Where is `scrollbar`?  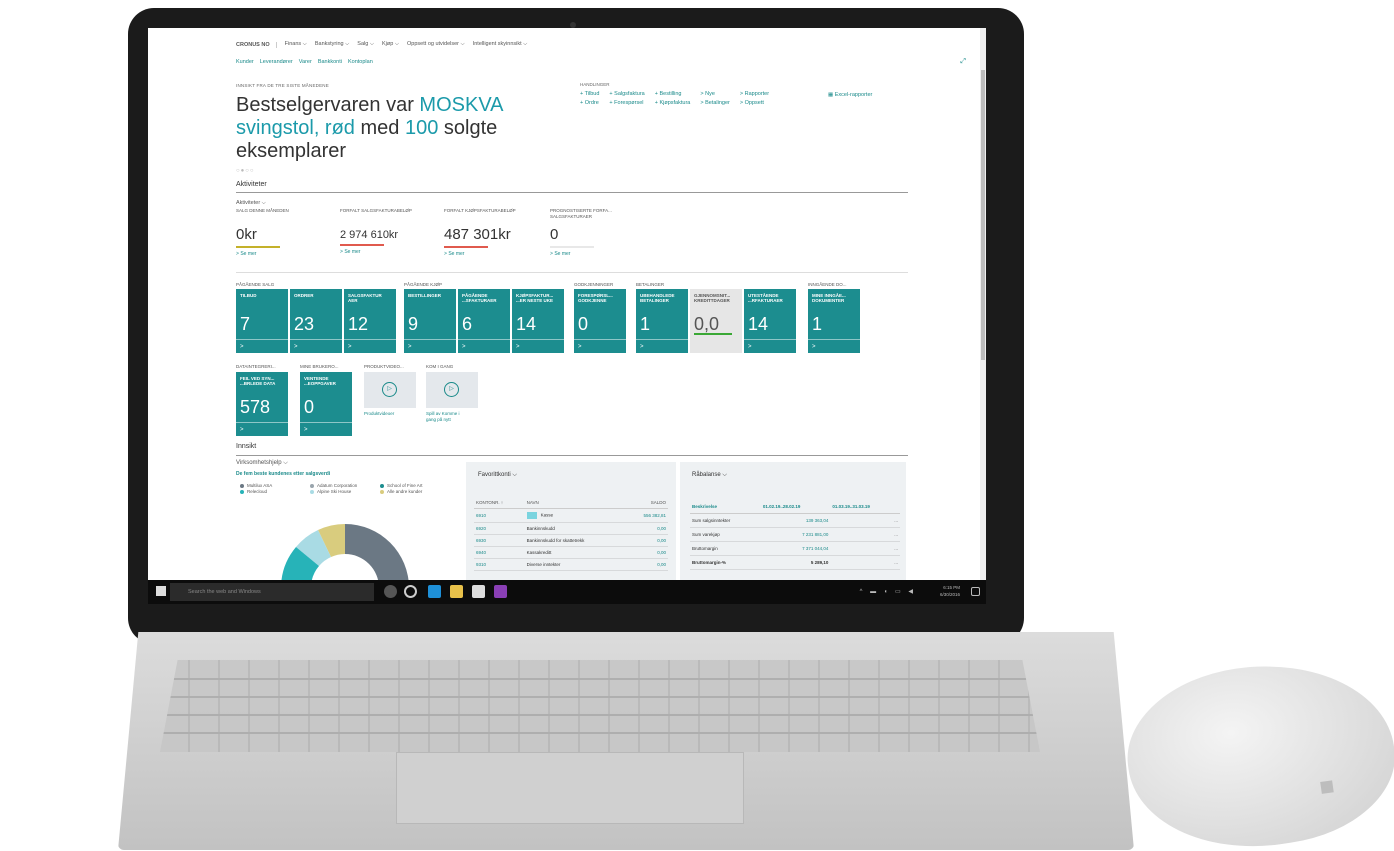
scrollbar is located at coordinates (983, 304).